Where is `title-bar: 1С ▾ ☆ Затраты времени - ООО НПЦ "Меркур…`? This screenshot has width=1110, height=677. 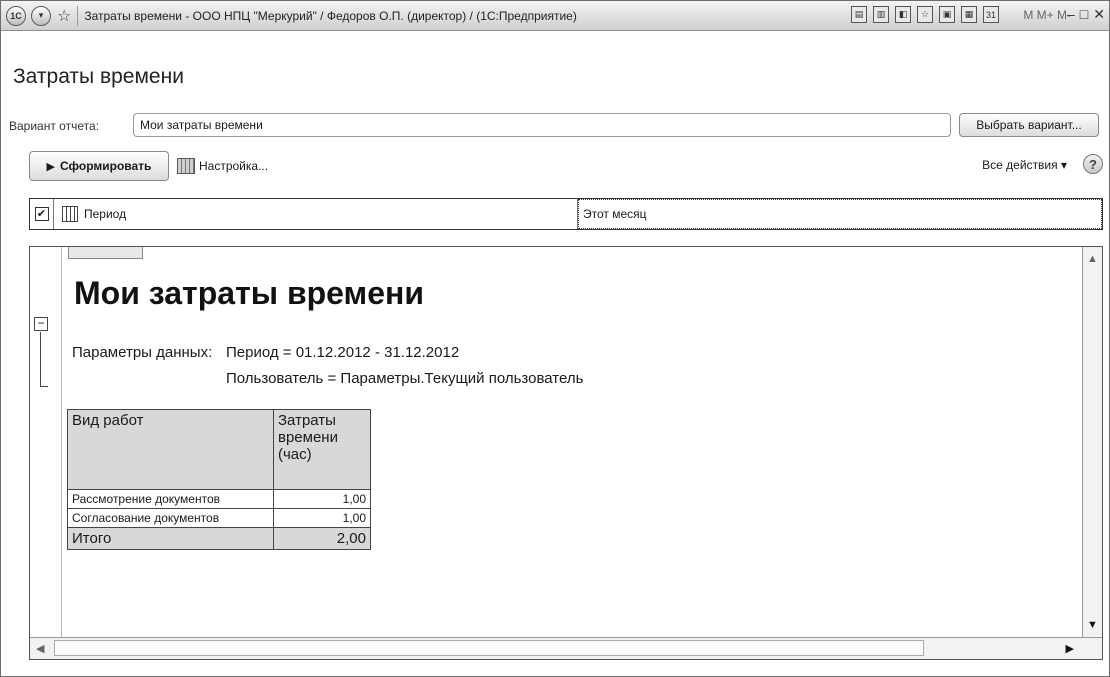
title-bar: 1С ▾ ☆ Затраты времени - ООО НПЦ "Меркур… is located at coordinates (555, 16).